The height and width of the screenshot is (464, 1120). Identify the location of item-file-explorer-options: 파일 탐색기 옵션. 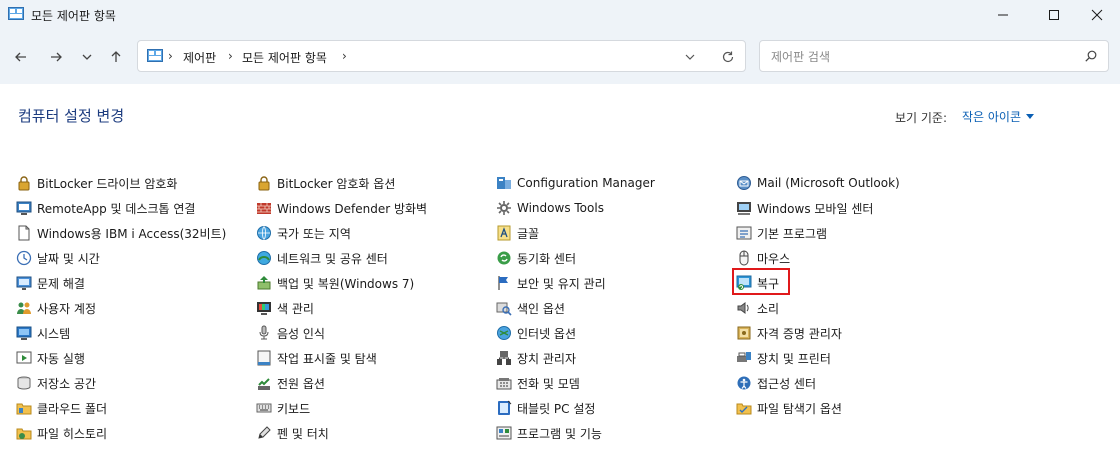
(789, 408).